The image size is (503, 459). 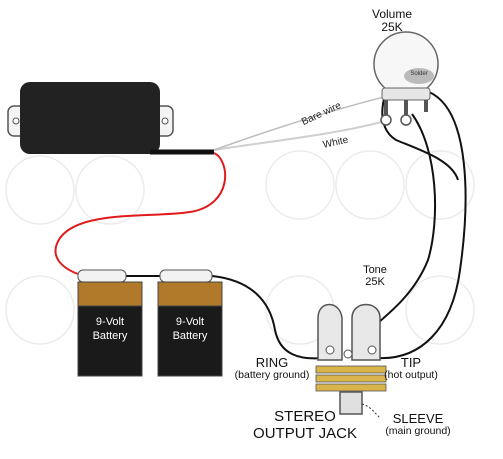 What do you see at coordinates (411, 375) in the screenshot?
I see `tip-note: (hot output)` at bounding box center [411, 375].